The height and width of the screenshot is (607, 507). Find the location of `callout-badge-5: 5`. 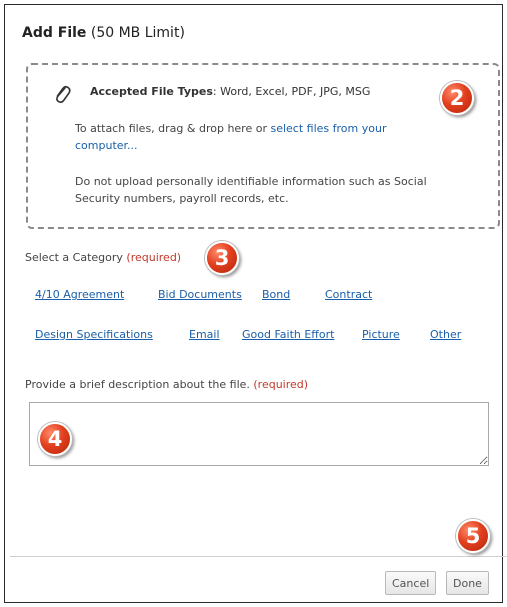

callout-badge-5: 5 is located at coordinates (473, 536).